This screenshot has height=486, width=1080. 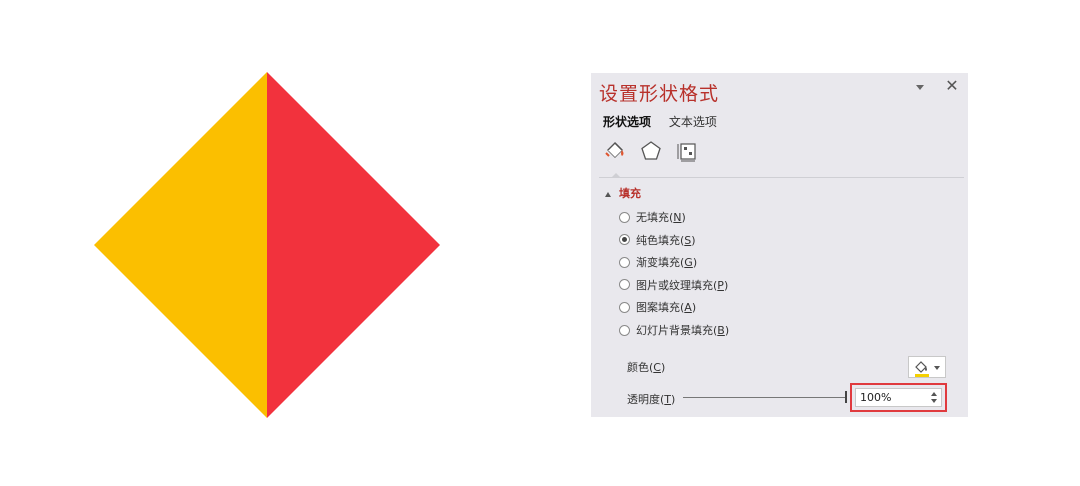 What do you see at coordinates (615, 151) in the screenshot?
I see `fill-line-icon` at bounding box center [615, 151].